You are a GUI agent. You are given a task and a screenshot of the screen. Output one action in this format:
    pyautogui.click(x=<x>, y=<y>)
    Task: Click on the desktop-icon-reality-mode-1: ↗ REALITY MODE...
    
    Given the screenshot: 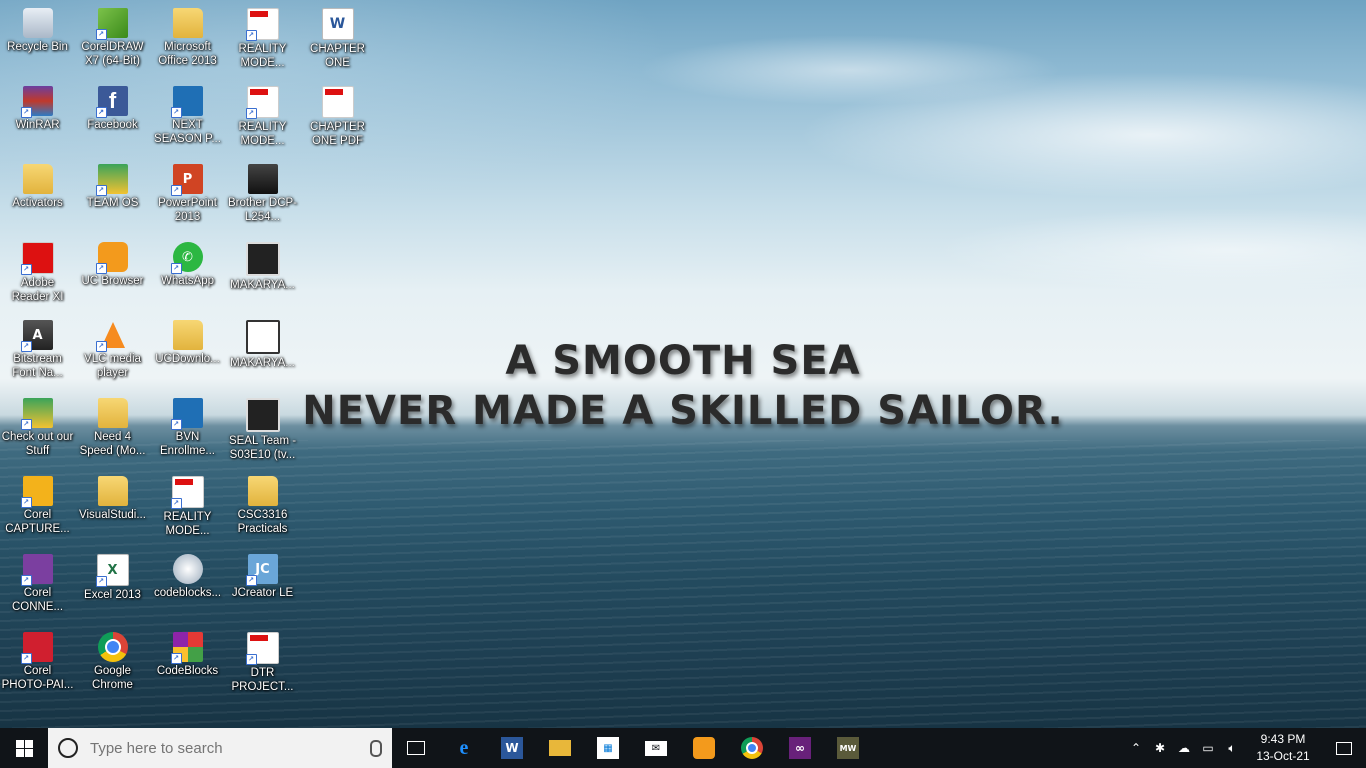 What is the action you would take?
    pyautogui.click(x=262, y=42)
    